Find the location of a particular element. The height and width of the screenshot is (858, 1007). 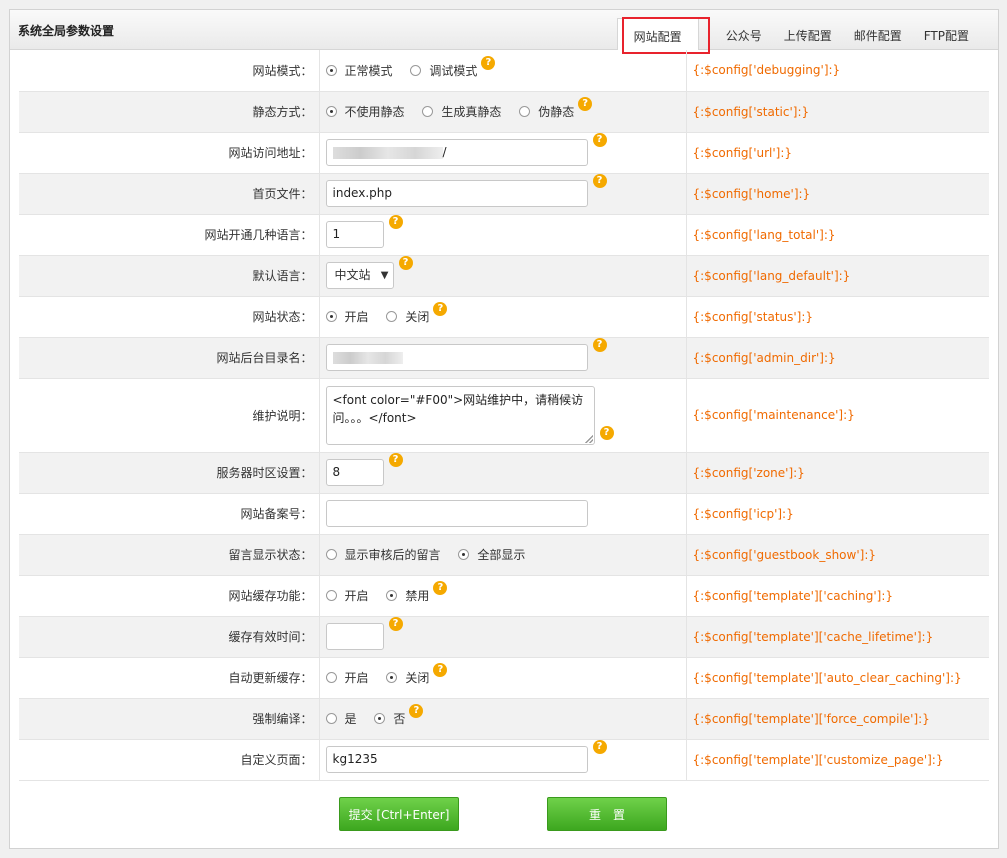

tab-bar: 网站配置 公众号 上传配置 邮件配置 FTP配置 is located at coordinates (798, 34).